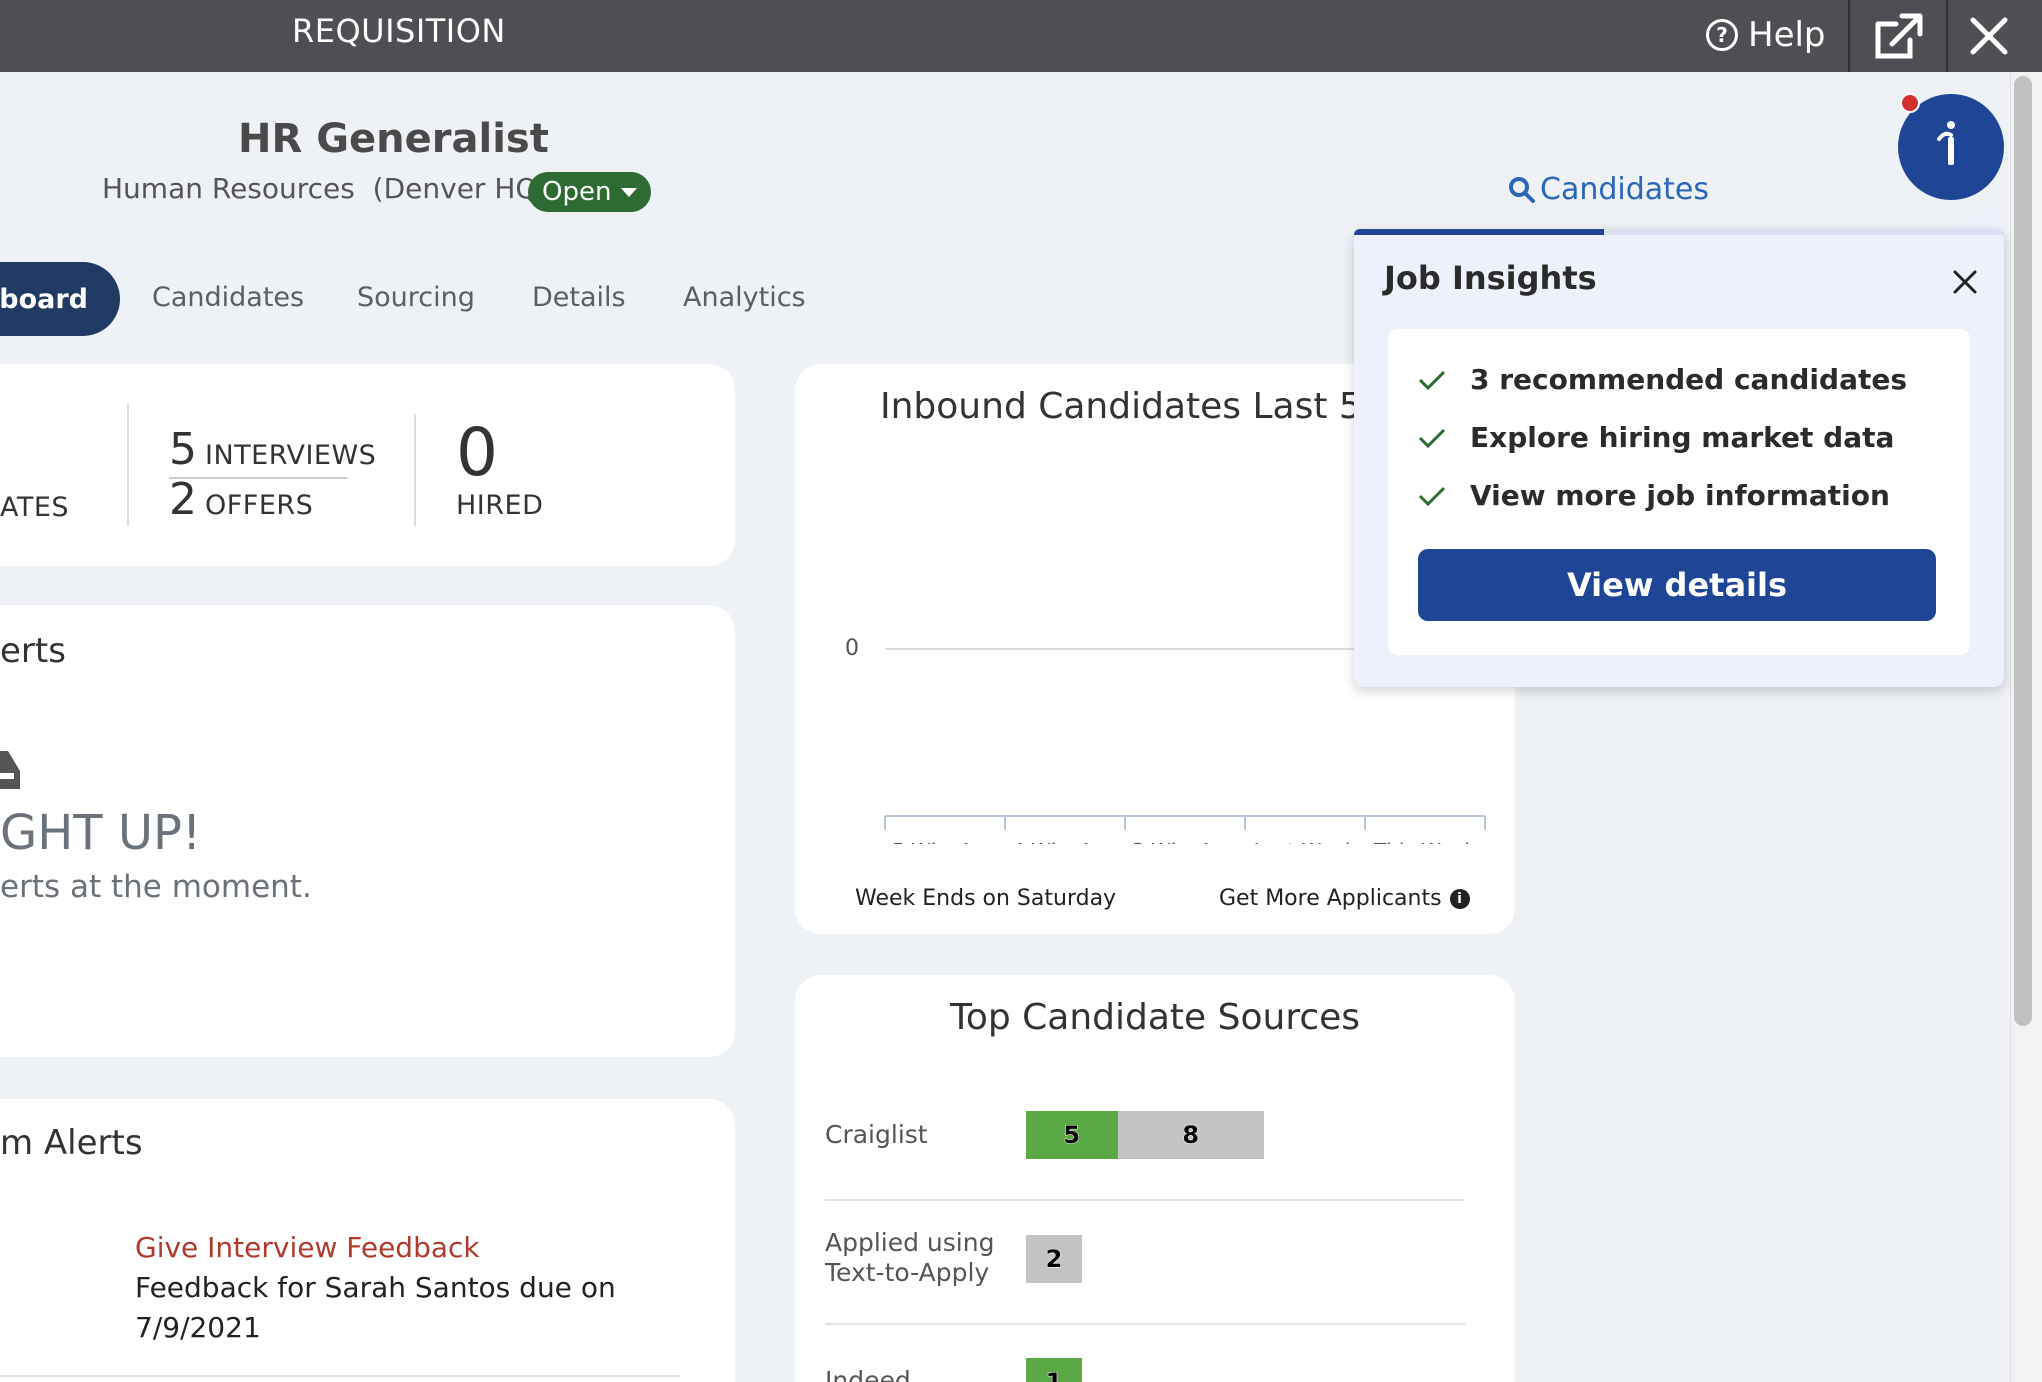  Describe the element at coordinates (1722, 35) in the screenshot. I see `question-icon: ?` at that location.